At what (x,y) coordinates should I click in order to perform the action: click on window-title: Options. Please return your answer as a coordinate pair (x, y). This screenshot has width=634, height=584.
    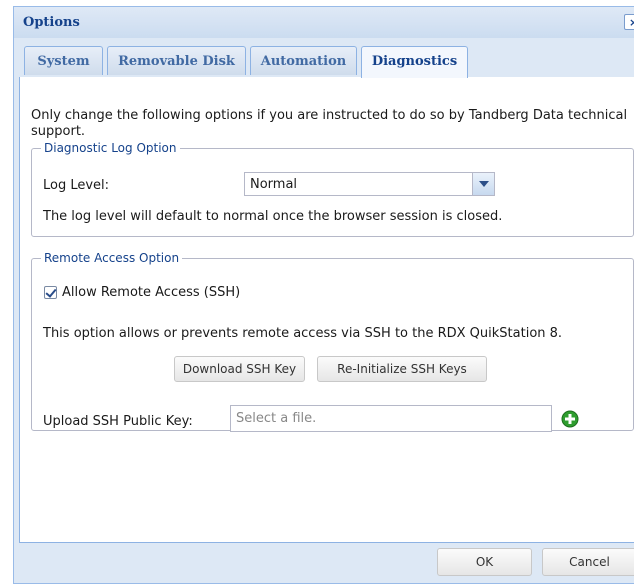
    Looking at the image, I should click on (51, 22).